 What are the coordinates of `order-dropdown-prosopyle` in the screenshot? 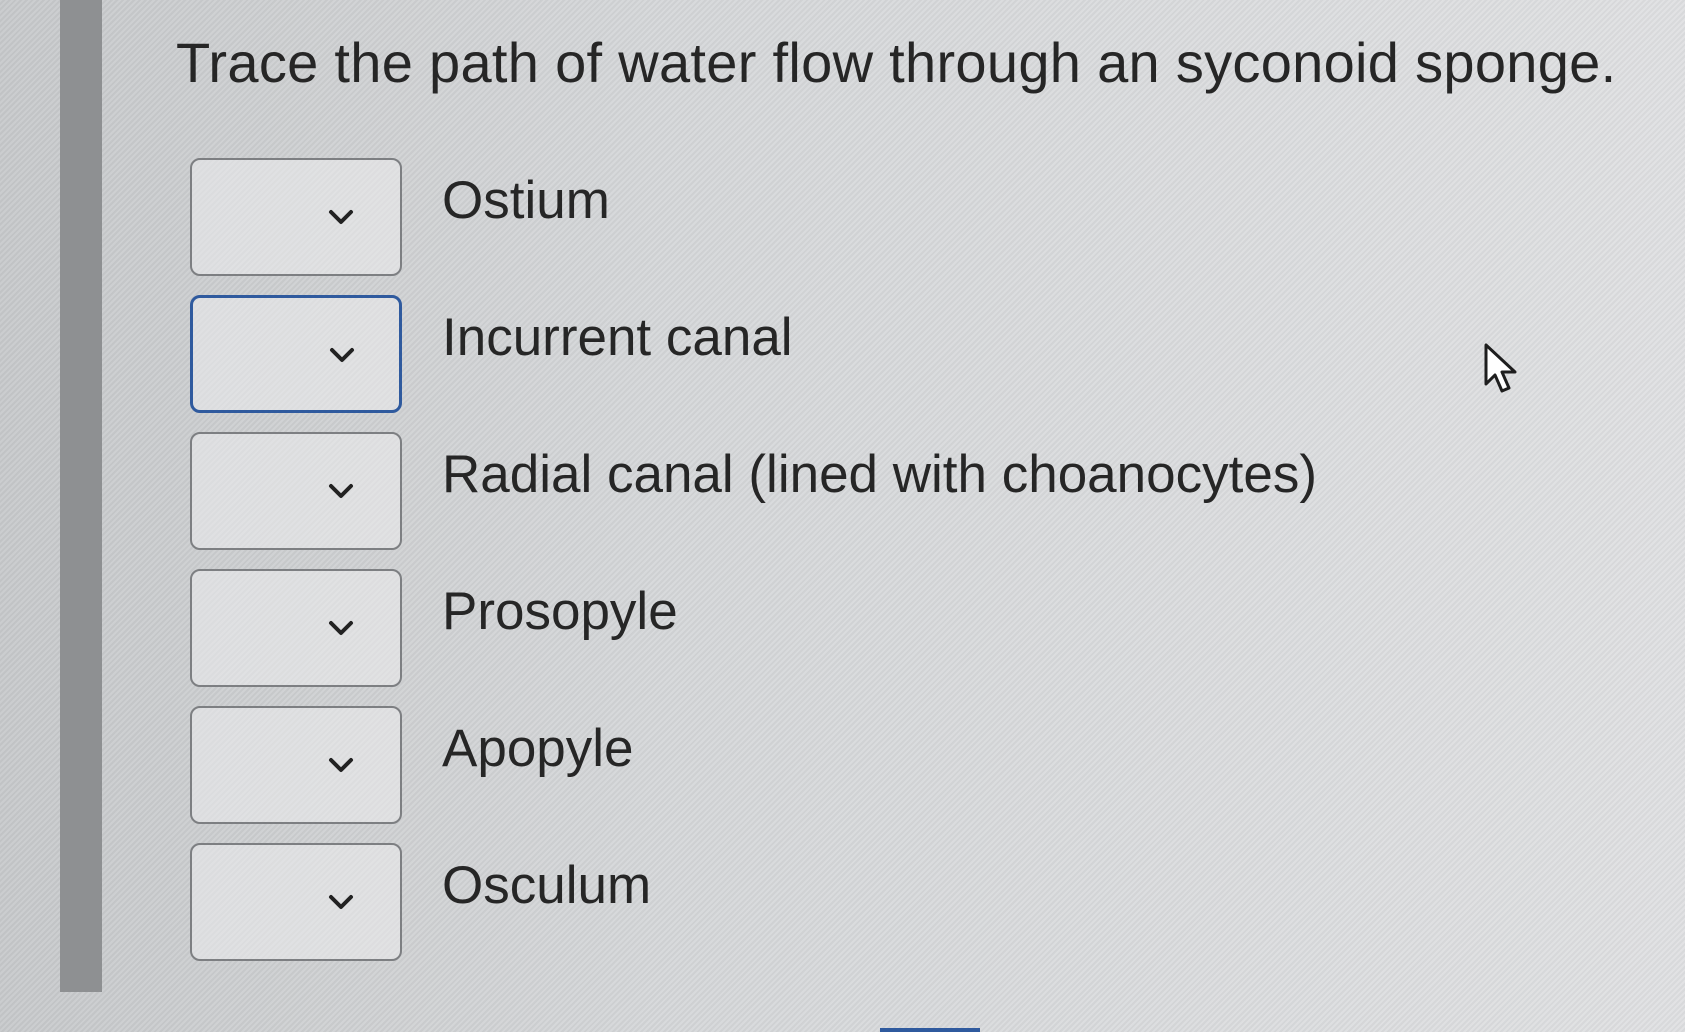 It's located at (296, 628).